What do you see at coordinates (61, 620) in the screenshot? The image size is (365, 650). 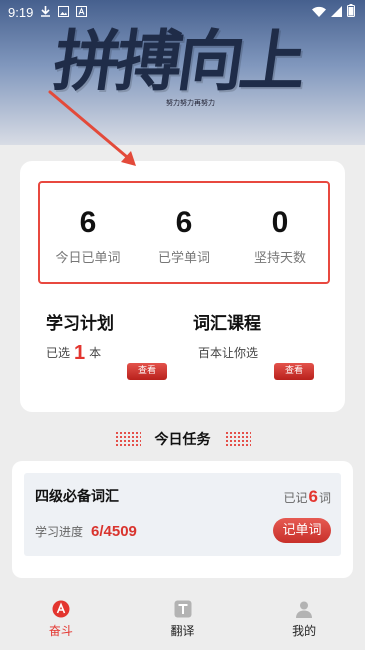 I see `nav-item-fendou: 奋斗` at bounding box center [61, 620].